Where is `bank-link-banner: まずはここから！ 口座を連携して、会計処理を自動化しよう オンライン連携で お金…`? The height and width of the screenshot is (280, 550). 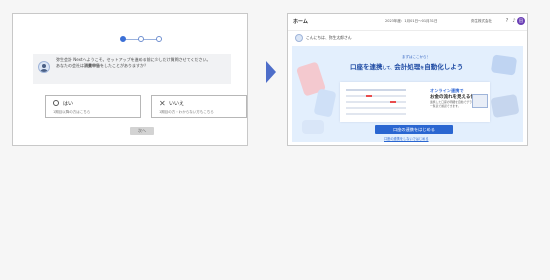
bank-link-banner: まずはここから！ 口座を連携して、会計処理を自動化しよう オンライン連携で お金… is located at coordinates (407, 94).